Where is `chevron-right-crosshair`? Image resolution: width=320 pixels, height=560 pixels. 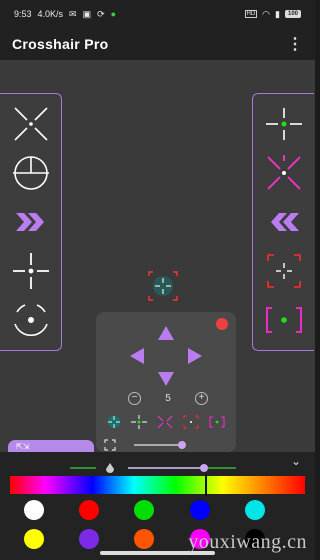 chevron-right-crosshair is located at coordinates (31, 222).